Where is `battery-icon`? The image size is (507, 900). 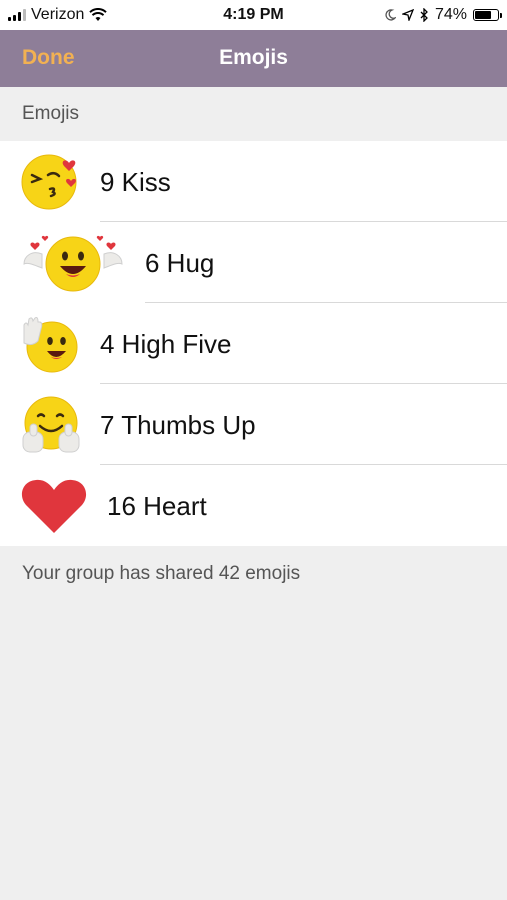 battery-icon is located at coordinates (487, 15).